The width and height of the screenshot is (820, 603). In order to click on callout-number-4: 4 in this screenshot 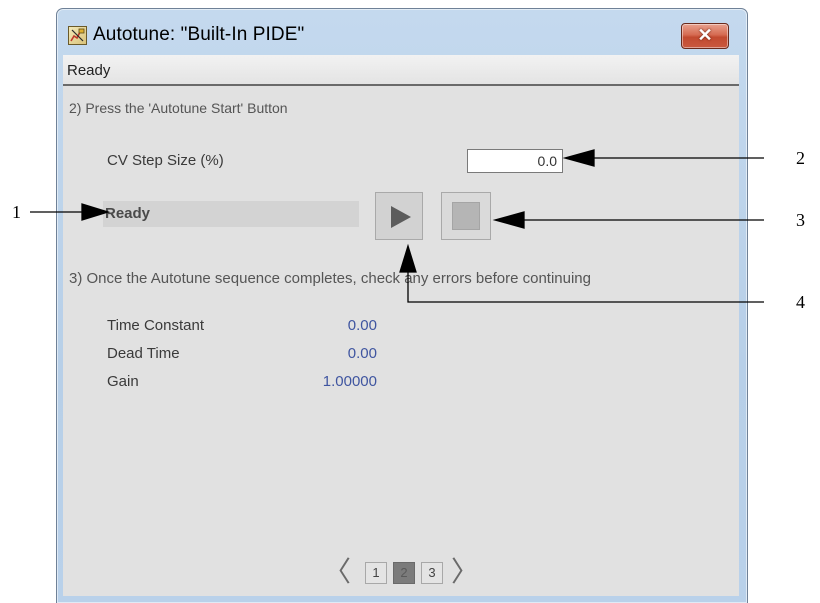, I will do `click(800, 302)`.